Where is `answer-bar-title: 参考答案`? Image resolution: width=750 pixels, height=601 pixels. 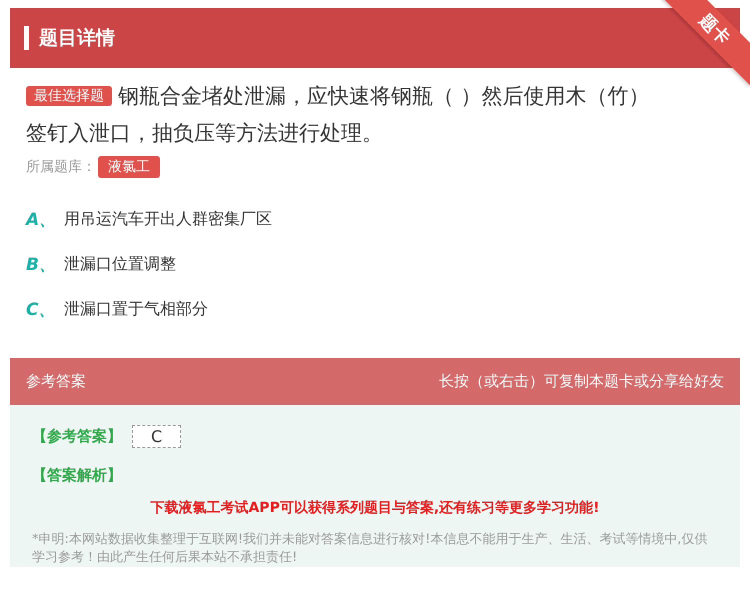 answer-bar-title: 参考答案 is located at coordinates (56, 381).